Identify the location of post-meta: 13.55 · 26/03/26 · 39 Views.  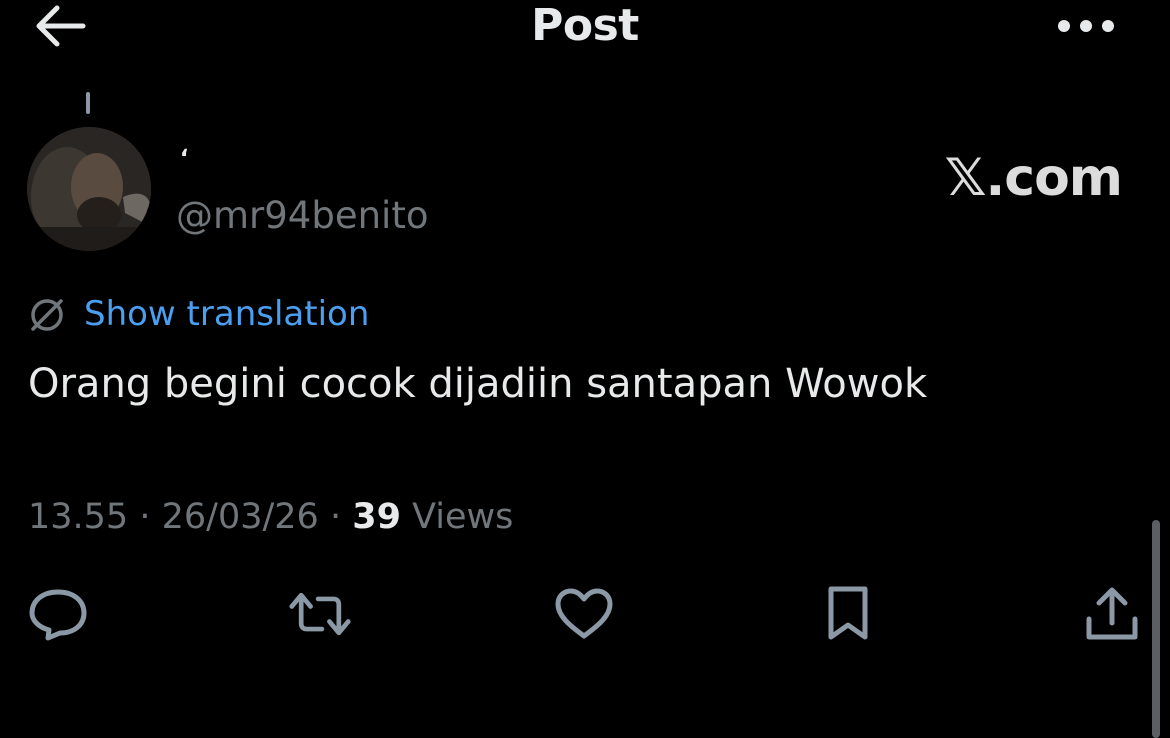
(270, 517).